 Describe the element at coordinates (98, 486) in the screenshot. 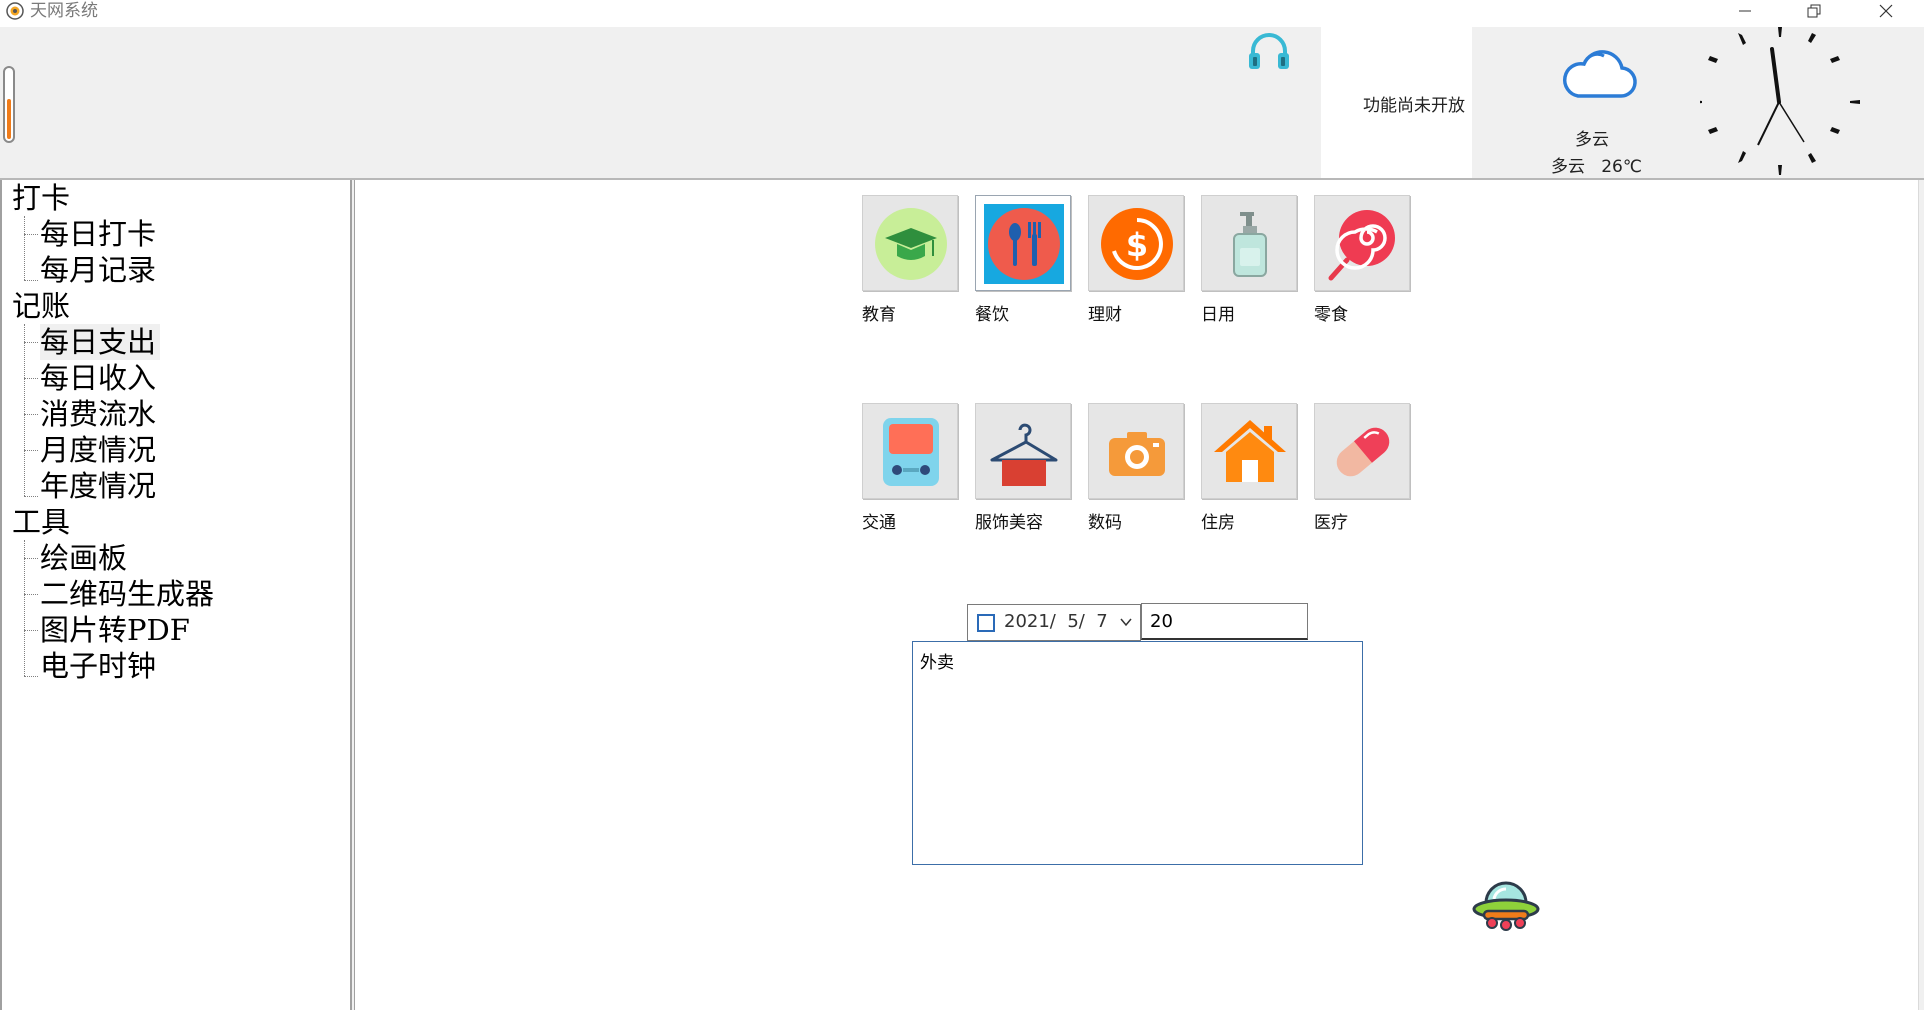

I see `tree-item-annual-summary: 年度情况` at that location.